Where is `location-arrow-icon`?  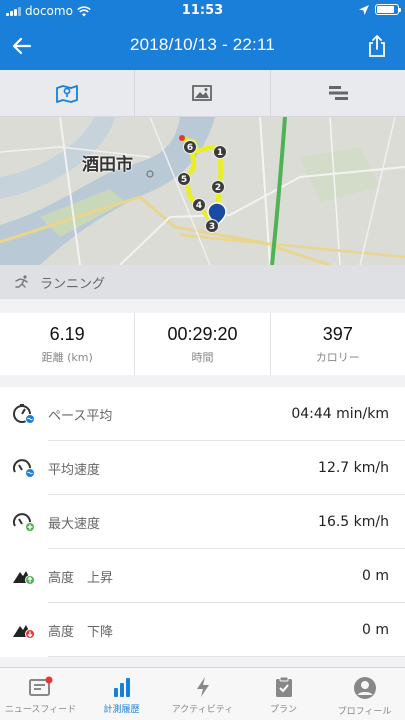 location-arrow-icon is located at coordinates (364, 9).